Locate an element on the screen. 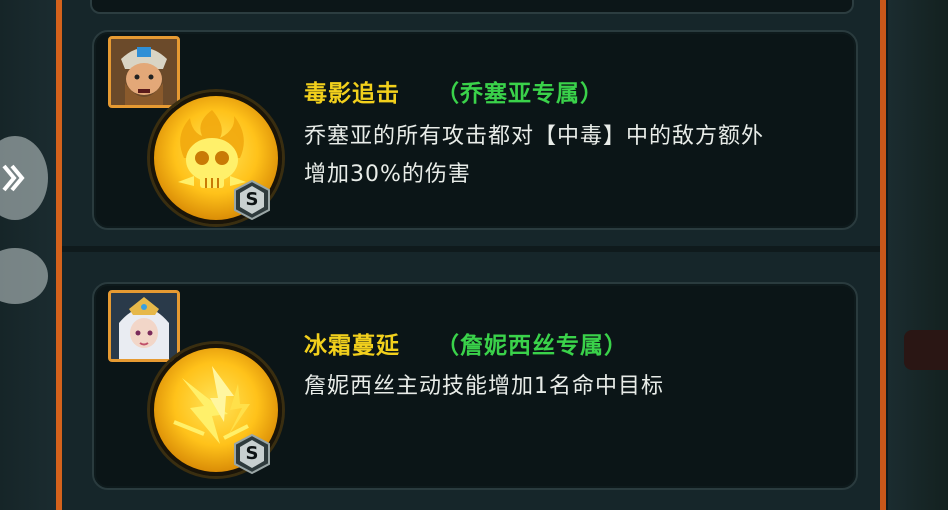  panel-frame-right is located at coordinates (883, 255).